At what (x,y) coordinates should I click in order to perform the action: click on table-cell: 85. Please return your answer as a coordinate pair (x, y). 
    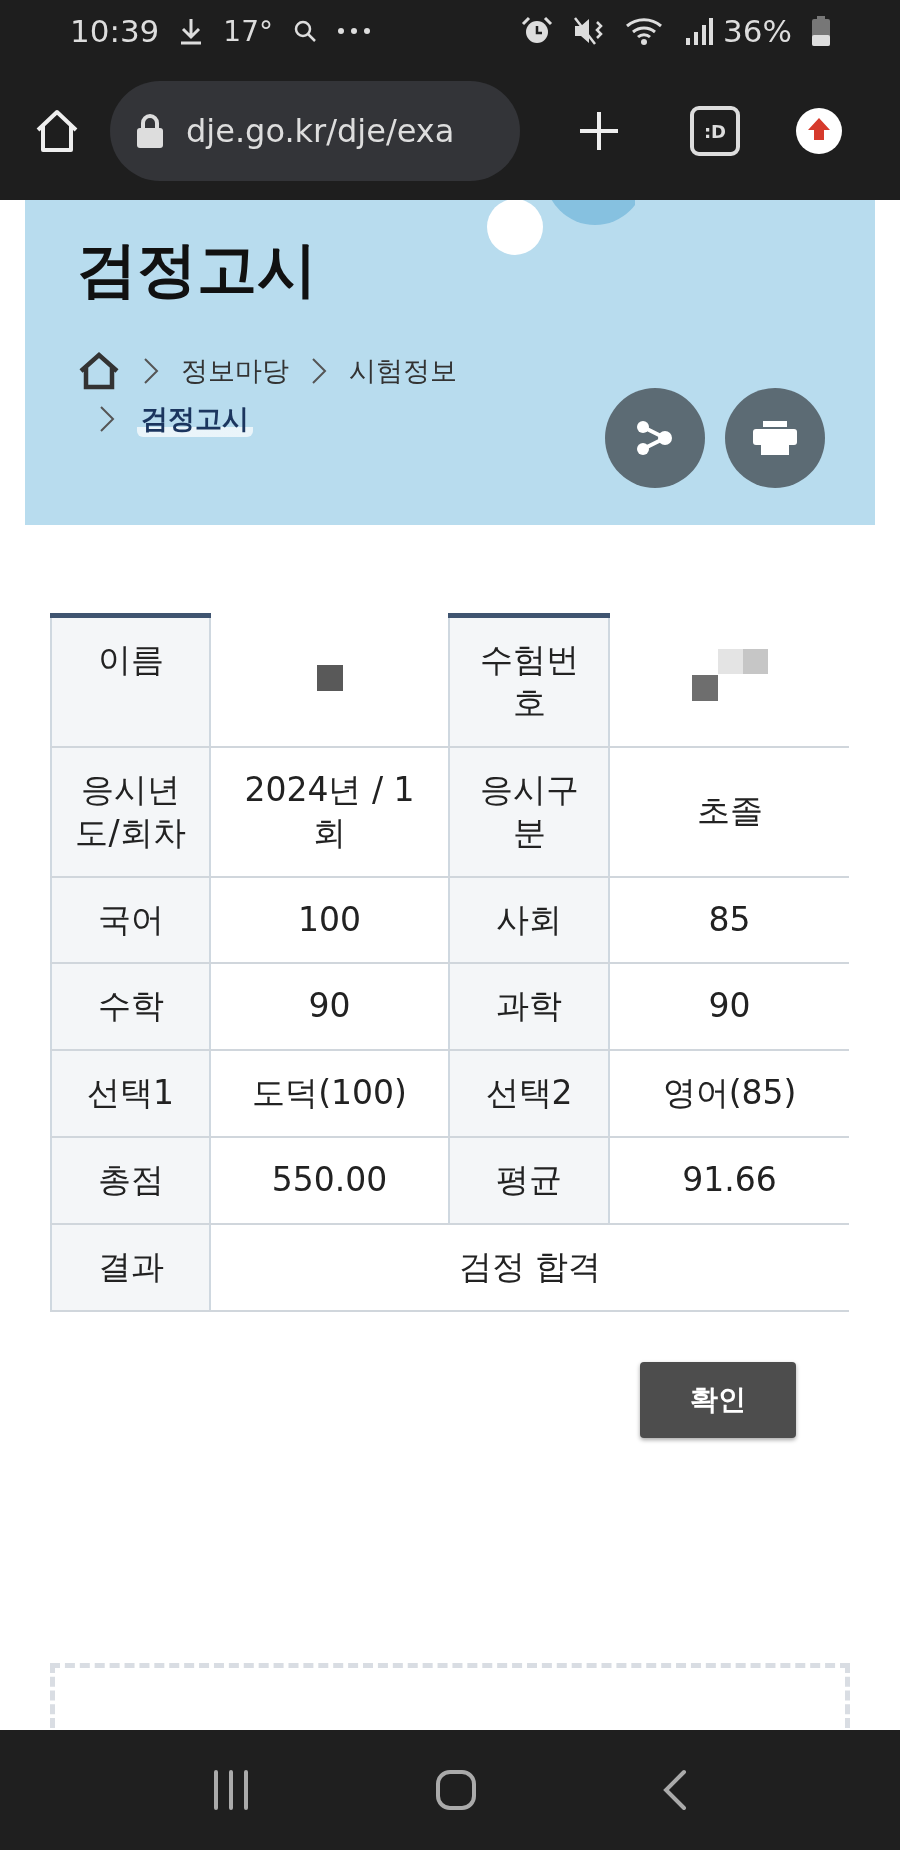
    Looking at the image, I should click on (729, 920).